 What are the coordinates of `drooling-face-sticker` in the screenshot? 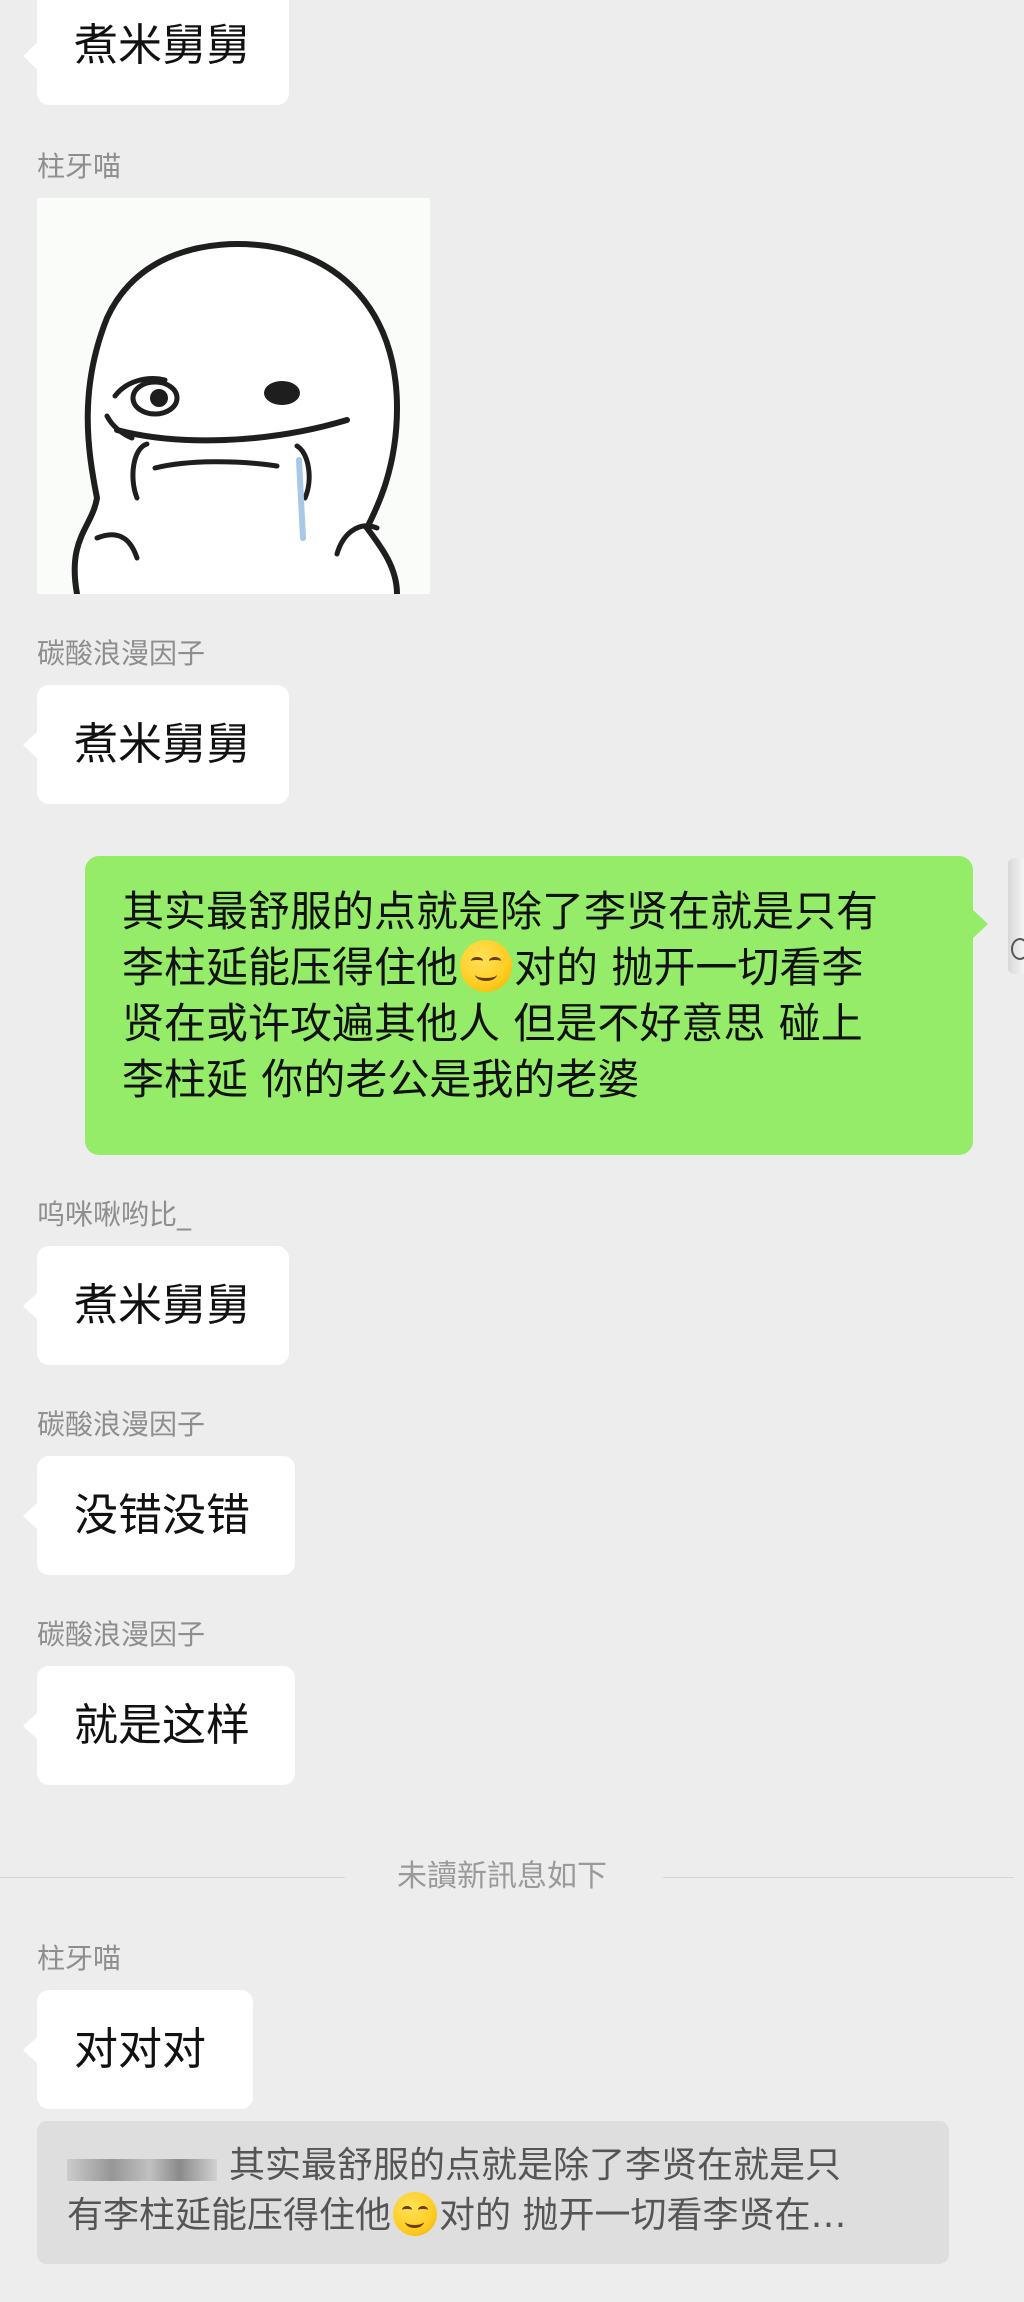 It's located at (236, 417).